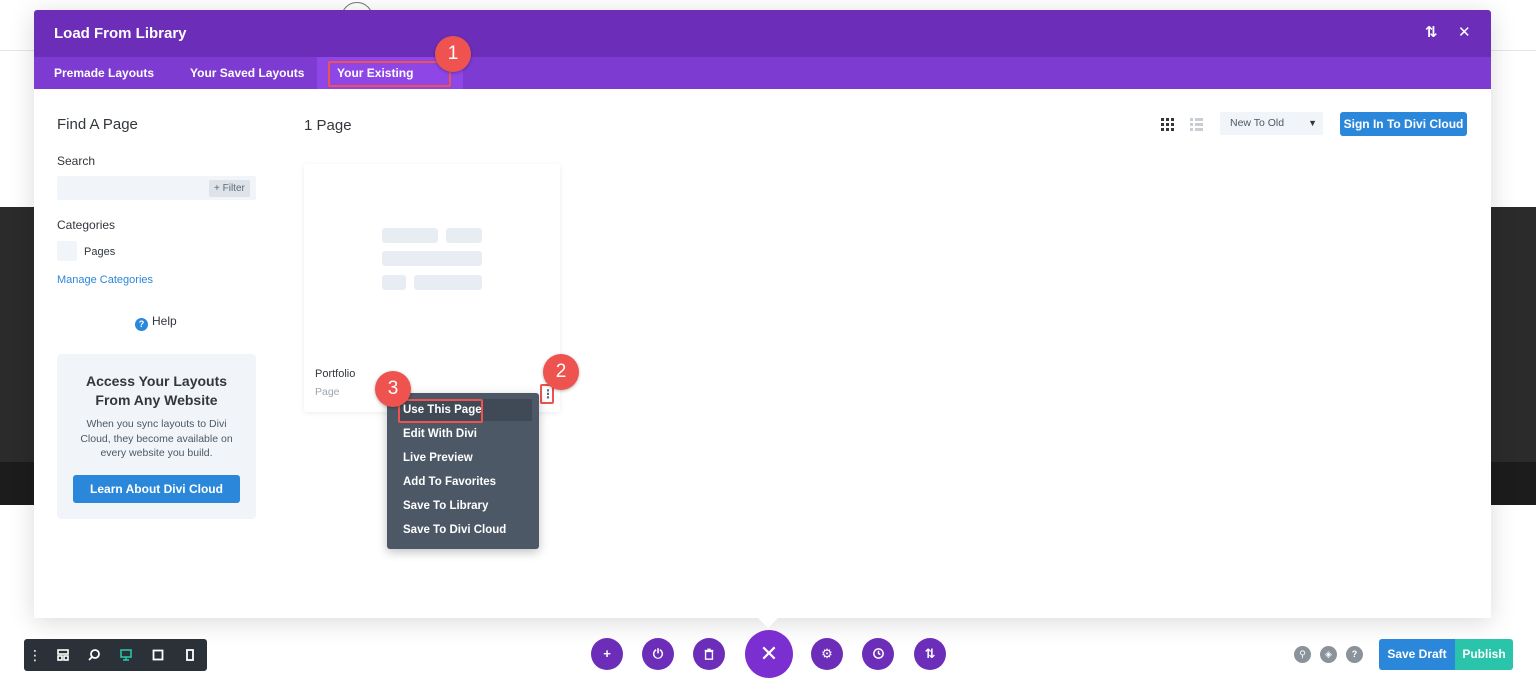 The height and width of the screenshot is (689, 1536). What do you see at coordinates (115, 655) in the screenshot?
I see `view-toolbar: ⋮` at bounding box center [115, 655].